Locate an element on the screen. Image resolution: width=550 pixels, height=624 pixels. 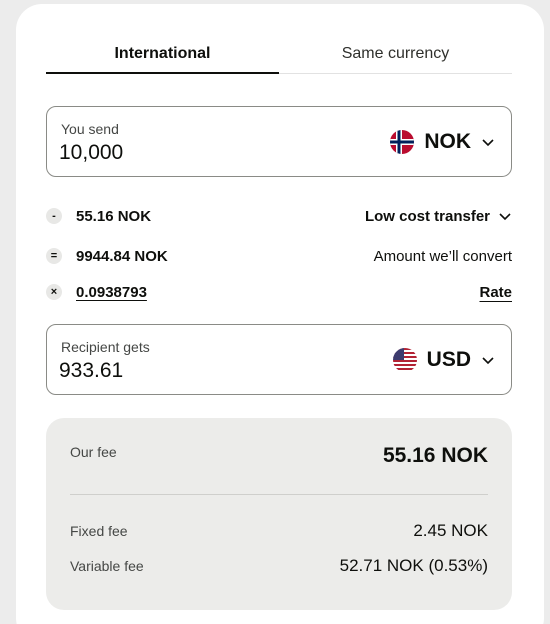
send-label: You send is located at coordinates (90, 129).